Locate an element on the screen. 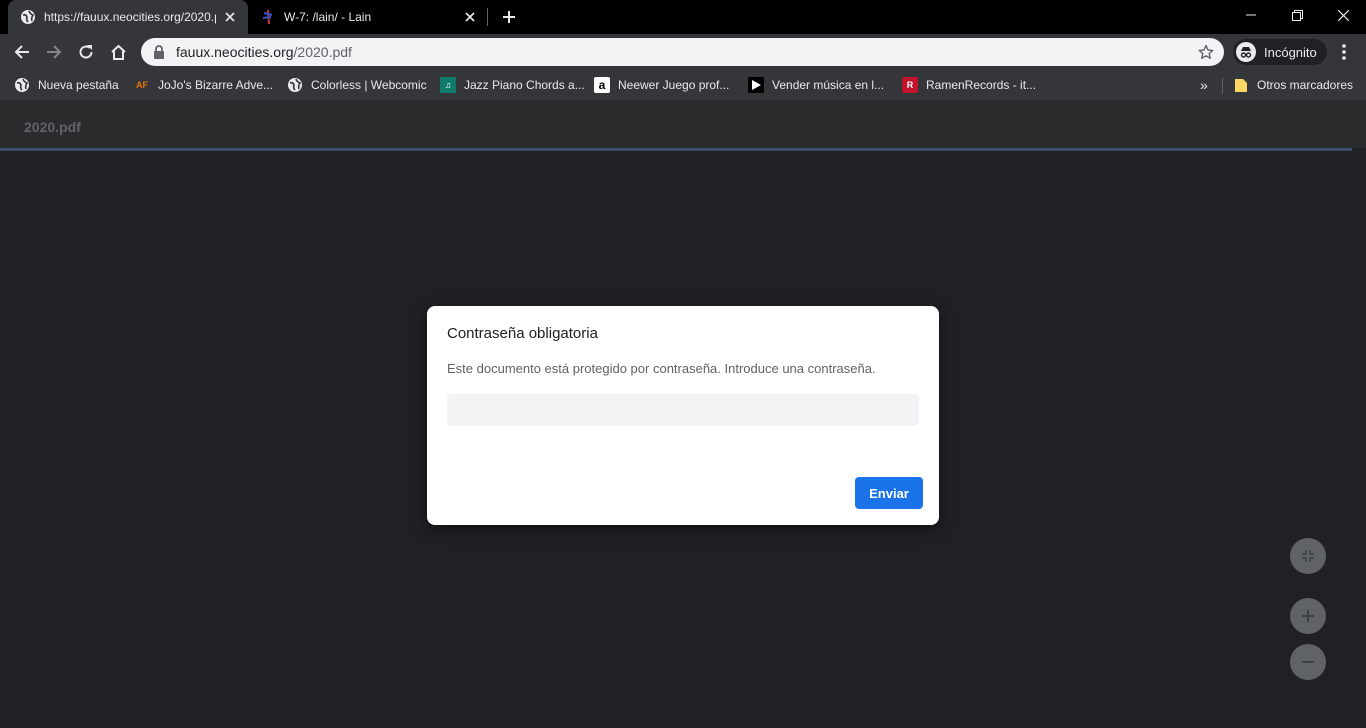 This screenshot has width=1366, height=728. tab-lain: W-7: /lain/ - Lain is located at coordinates (368, 17).